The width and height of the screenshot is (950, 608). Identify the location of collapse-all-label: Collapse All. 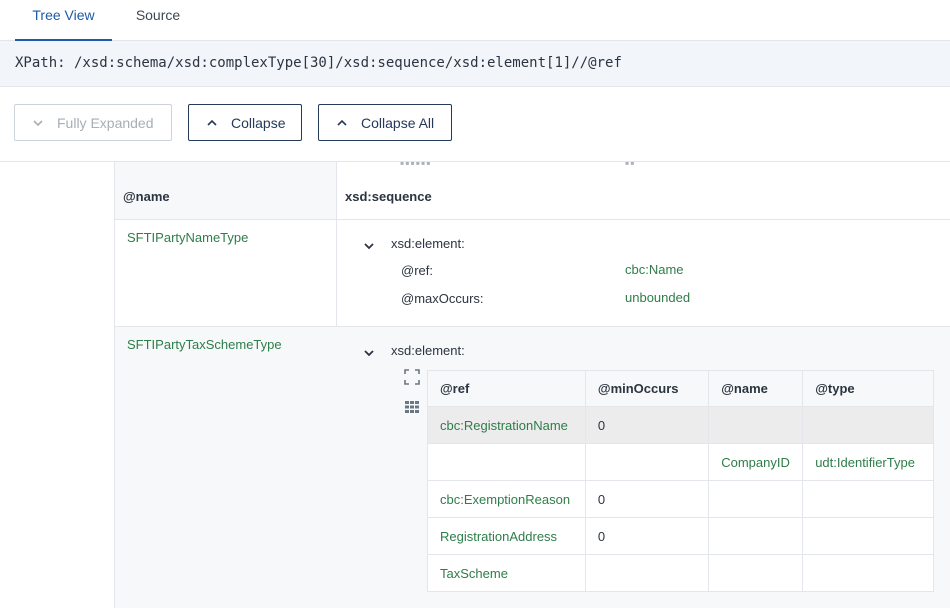
(398, 122).